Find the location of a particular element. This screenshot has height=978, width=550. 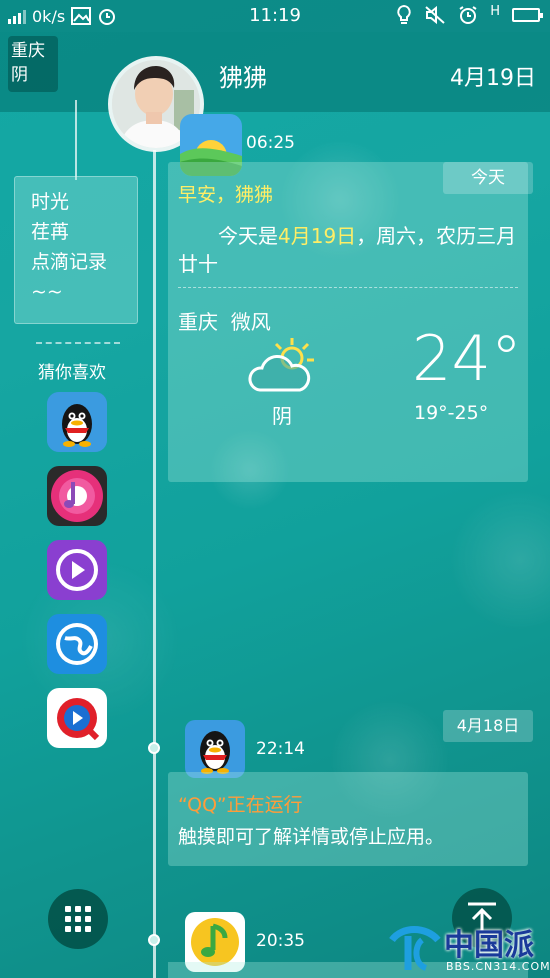

watermark-brand: 中国派 is located at coordinates (489, 945).